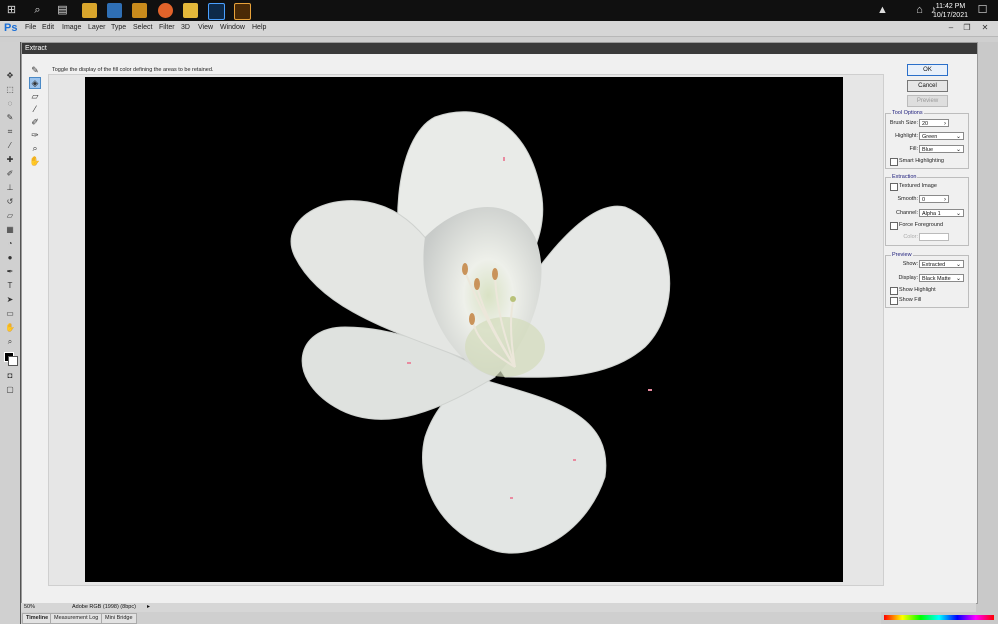  What do you see at coordinates (927, 101) in the screenshot?
I see `preview-button: Preview` at bounding box center [927, 101].